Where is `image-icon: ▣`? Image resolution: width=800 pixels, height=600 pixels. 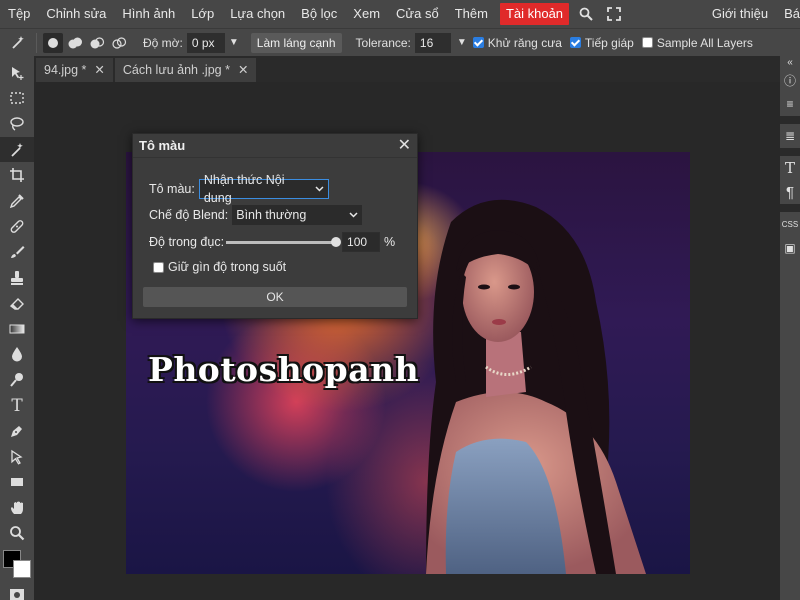 image-icon: ▣ is located at coordinates (790, 248).